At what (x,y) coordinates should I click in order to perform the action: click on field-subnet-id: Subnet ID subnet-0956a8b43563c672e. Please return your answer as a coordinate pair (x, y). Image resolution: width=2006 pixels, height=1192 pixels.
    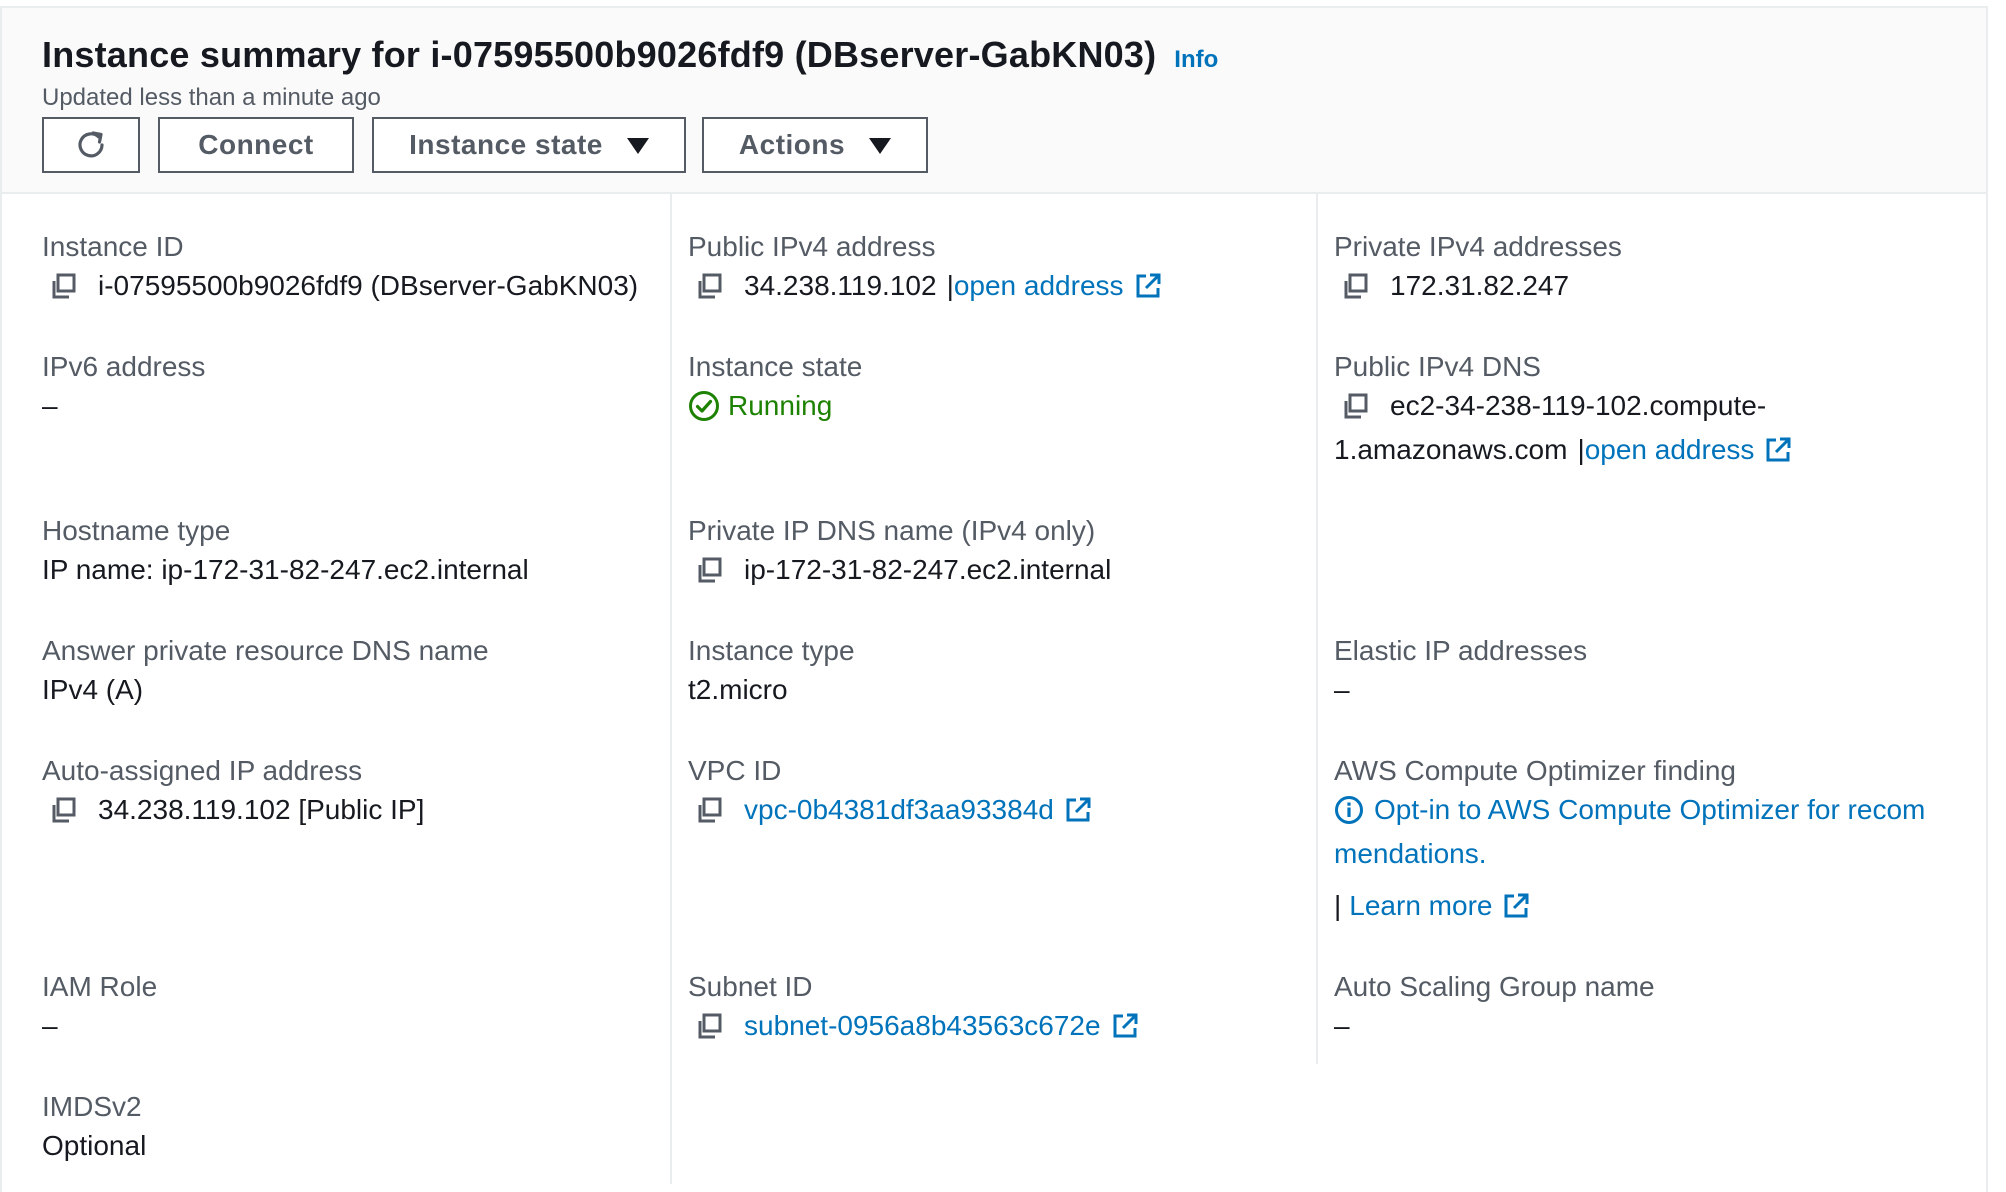
    Looking at the image, I should click on (913, 1009).